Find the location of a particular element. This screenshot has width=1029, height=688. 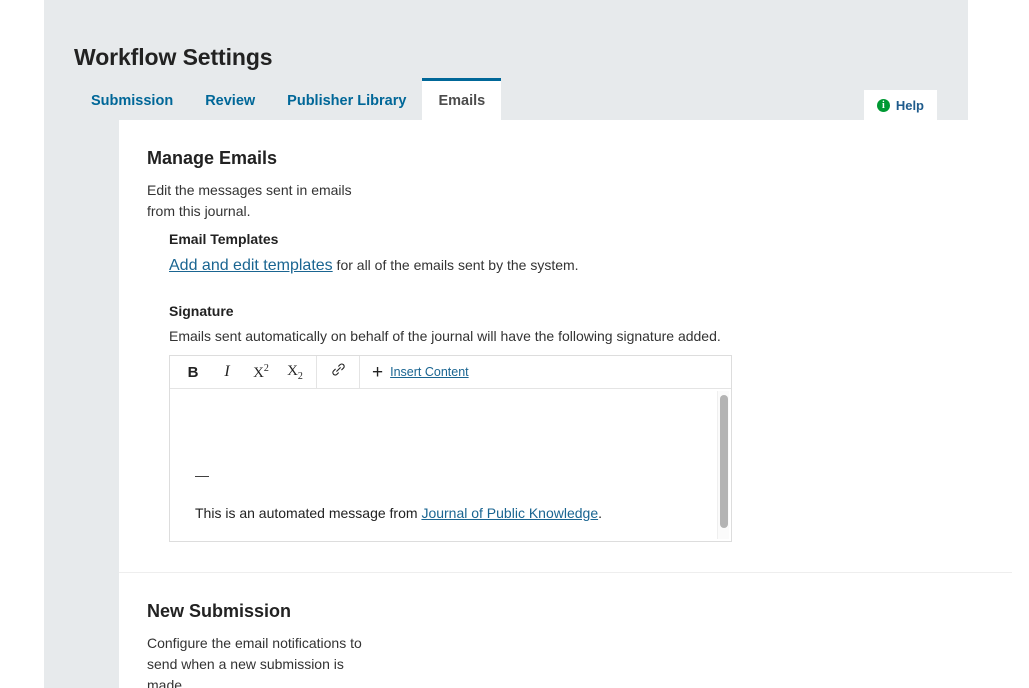

editor-toolbar: B I X2 X2 + Insert Content is located at coordinates (450, 372).